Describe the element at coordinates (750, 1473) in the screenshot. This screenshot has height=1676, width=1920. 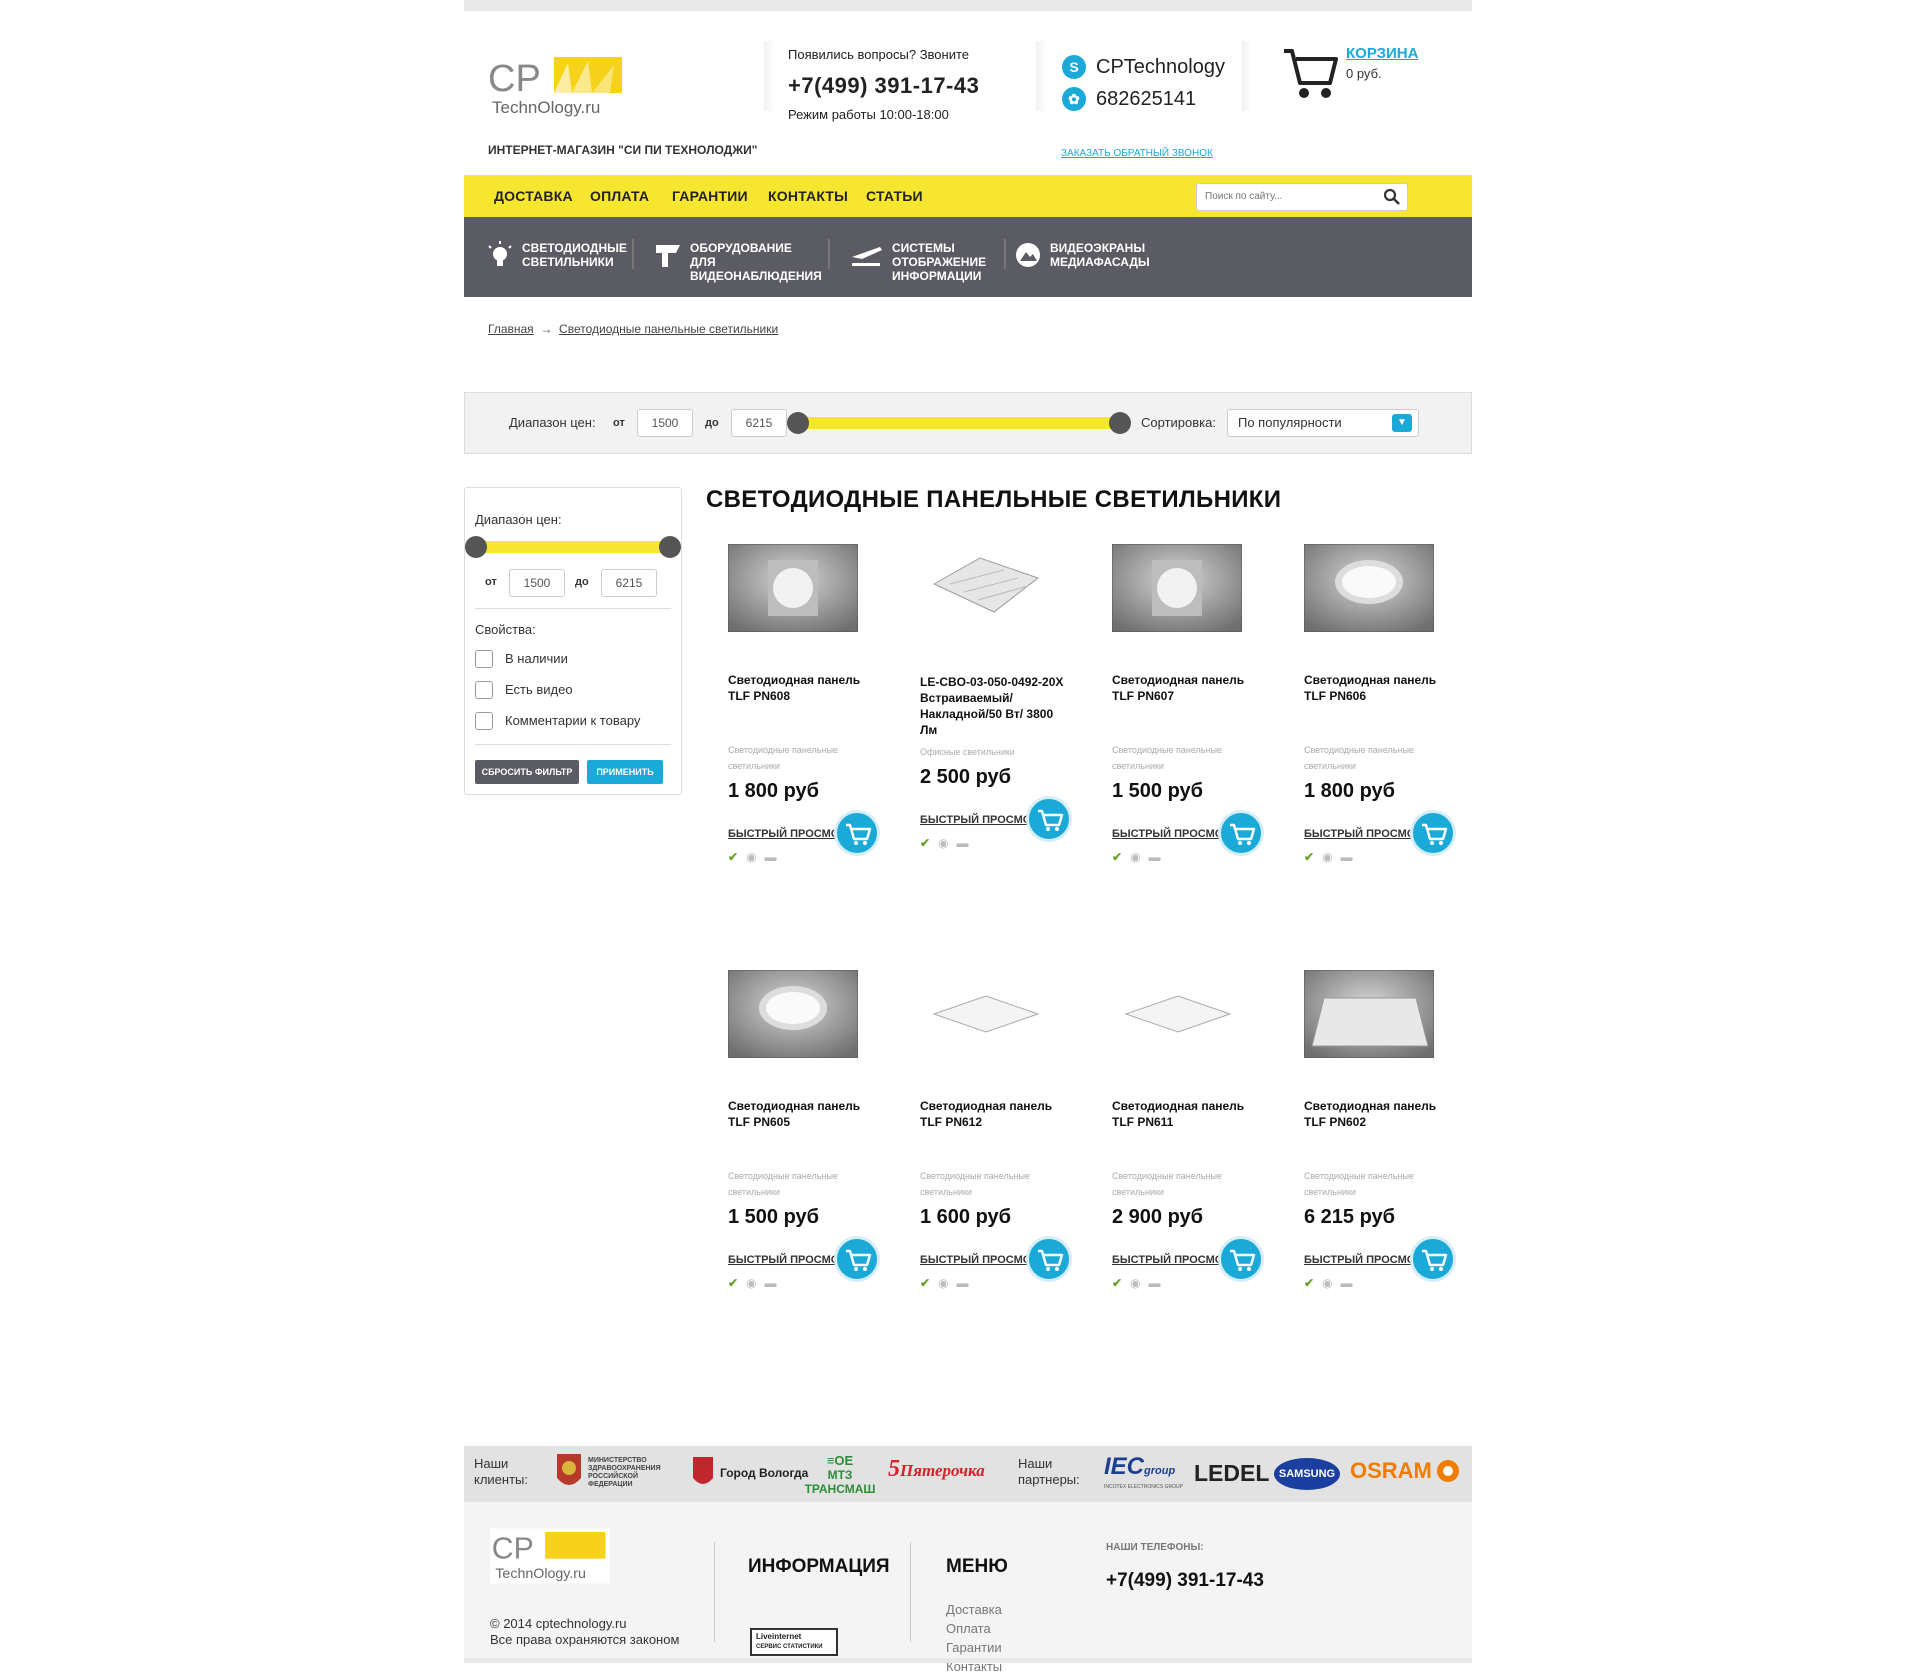
I see `client-logo-vologda: Город Вологда` at that location.